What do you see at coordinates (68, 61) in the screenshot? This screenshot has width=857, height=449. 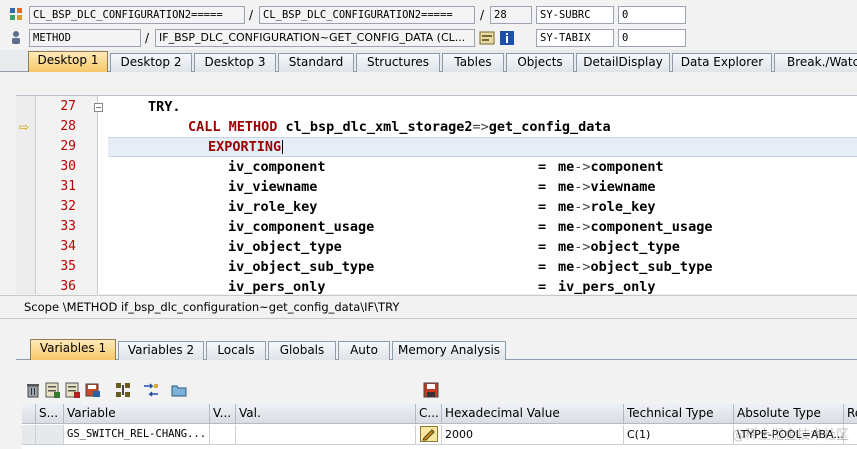 I see `tab-desktop-1: Desktop 1` at bounding box center [68, 61].